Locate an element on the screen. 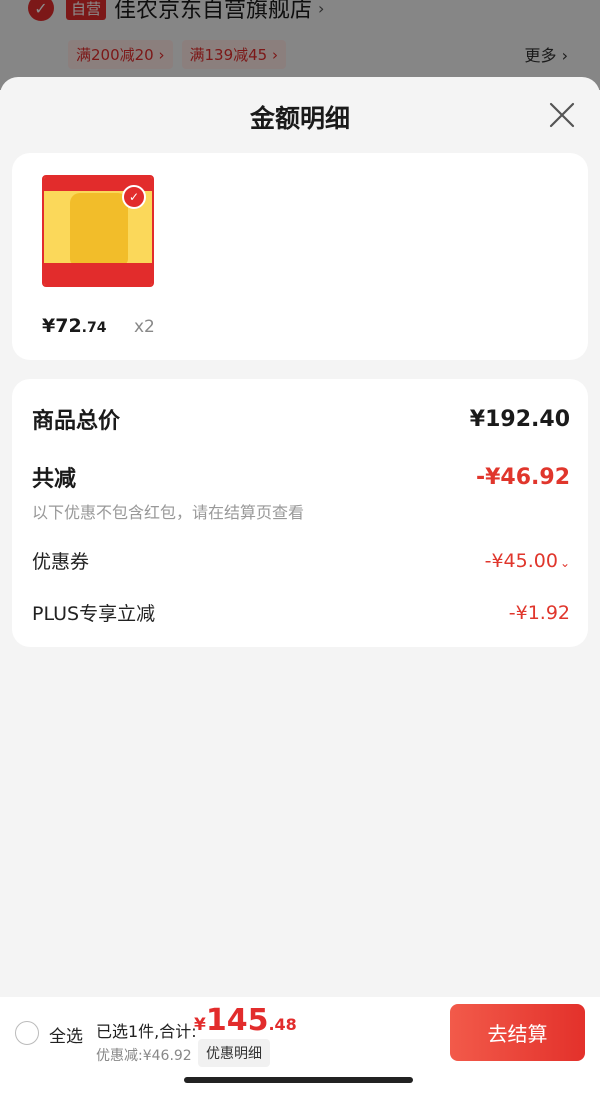 This screenshot has height=1094, width=600. coupon-row: 优惠券 -¥45.00 ⌄ is located at coordinates (301, 560).